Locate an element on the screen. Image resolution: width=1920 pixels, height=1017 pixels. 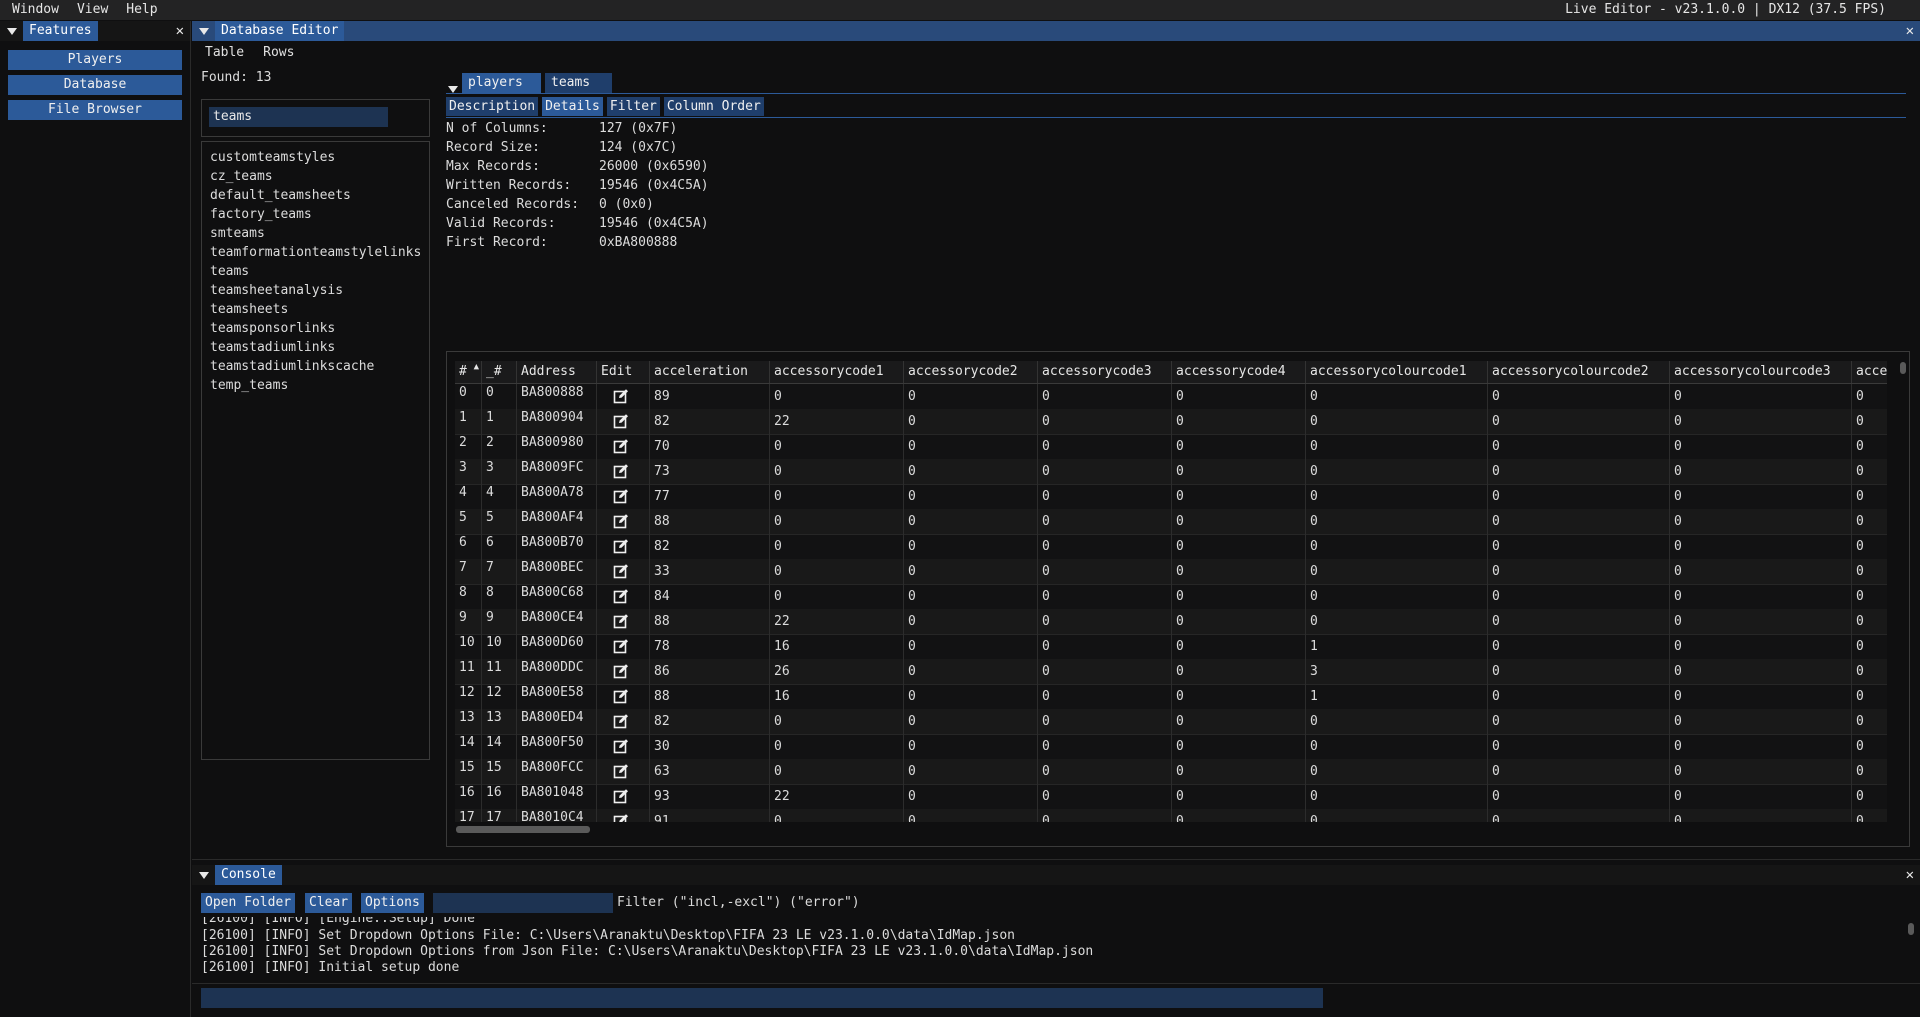
console-scrollbar is located at coordinates (1911, 929).